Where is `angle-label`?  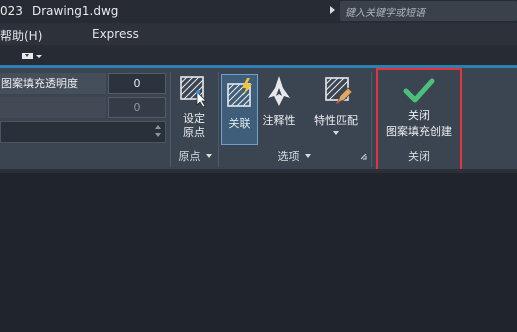
angle-label is located at coordinates (53, 107).